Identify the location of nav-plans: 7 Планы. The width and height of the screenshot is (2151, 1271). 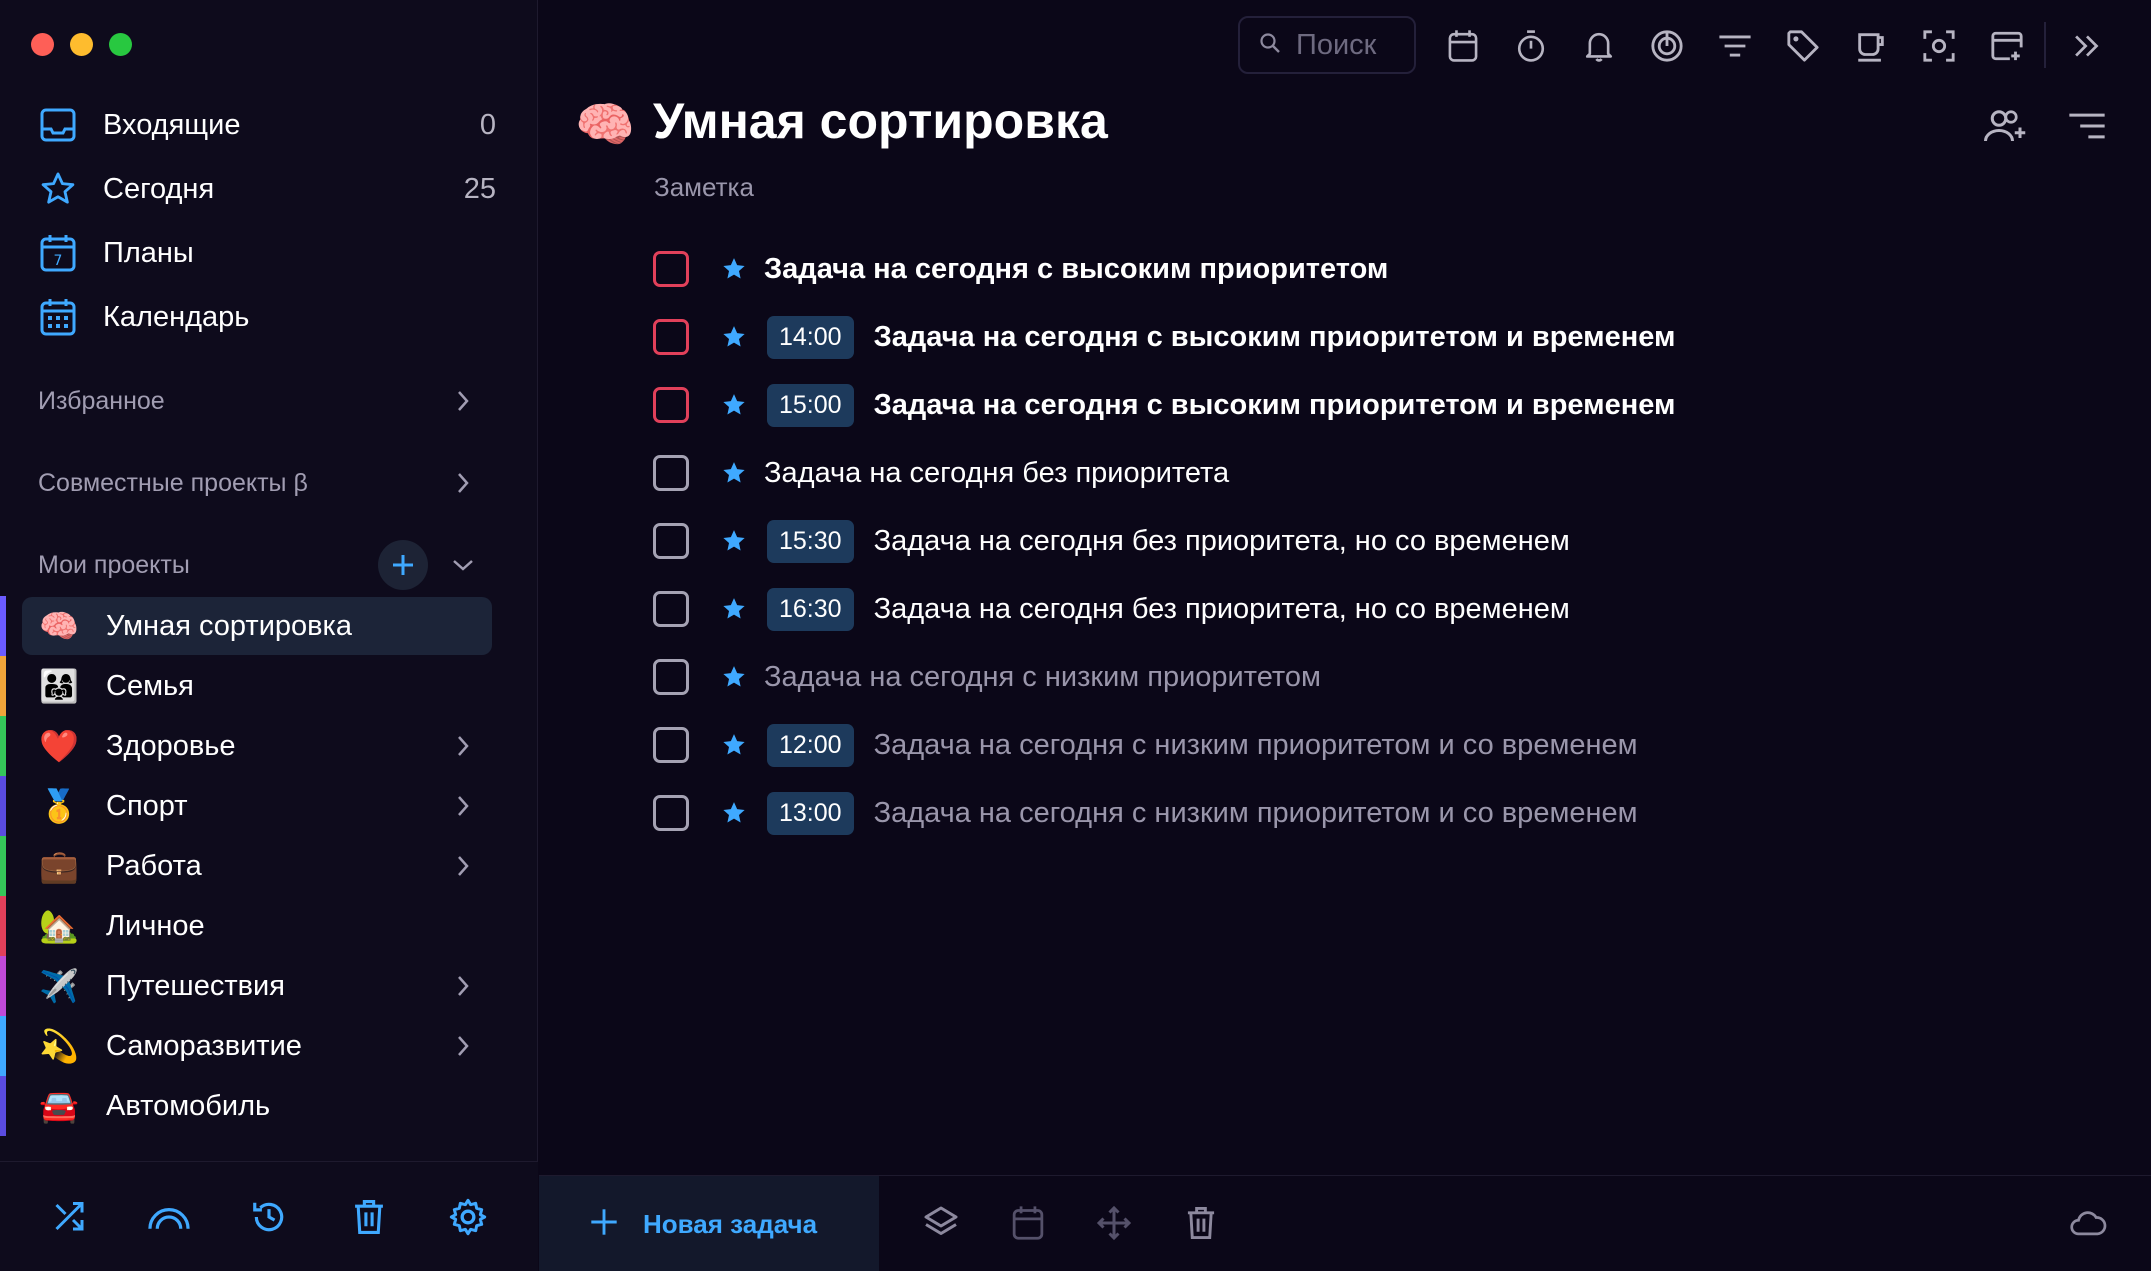
(269, 253).